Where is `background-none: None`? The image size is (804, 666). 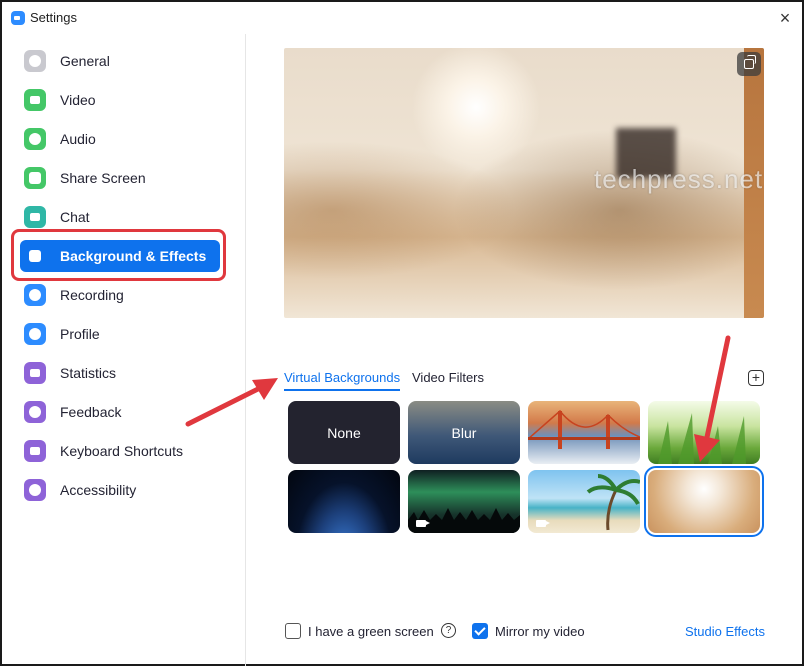 background-none: None is located at coordinates (344, 432).